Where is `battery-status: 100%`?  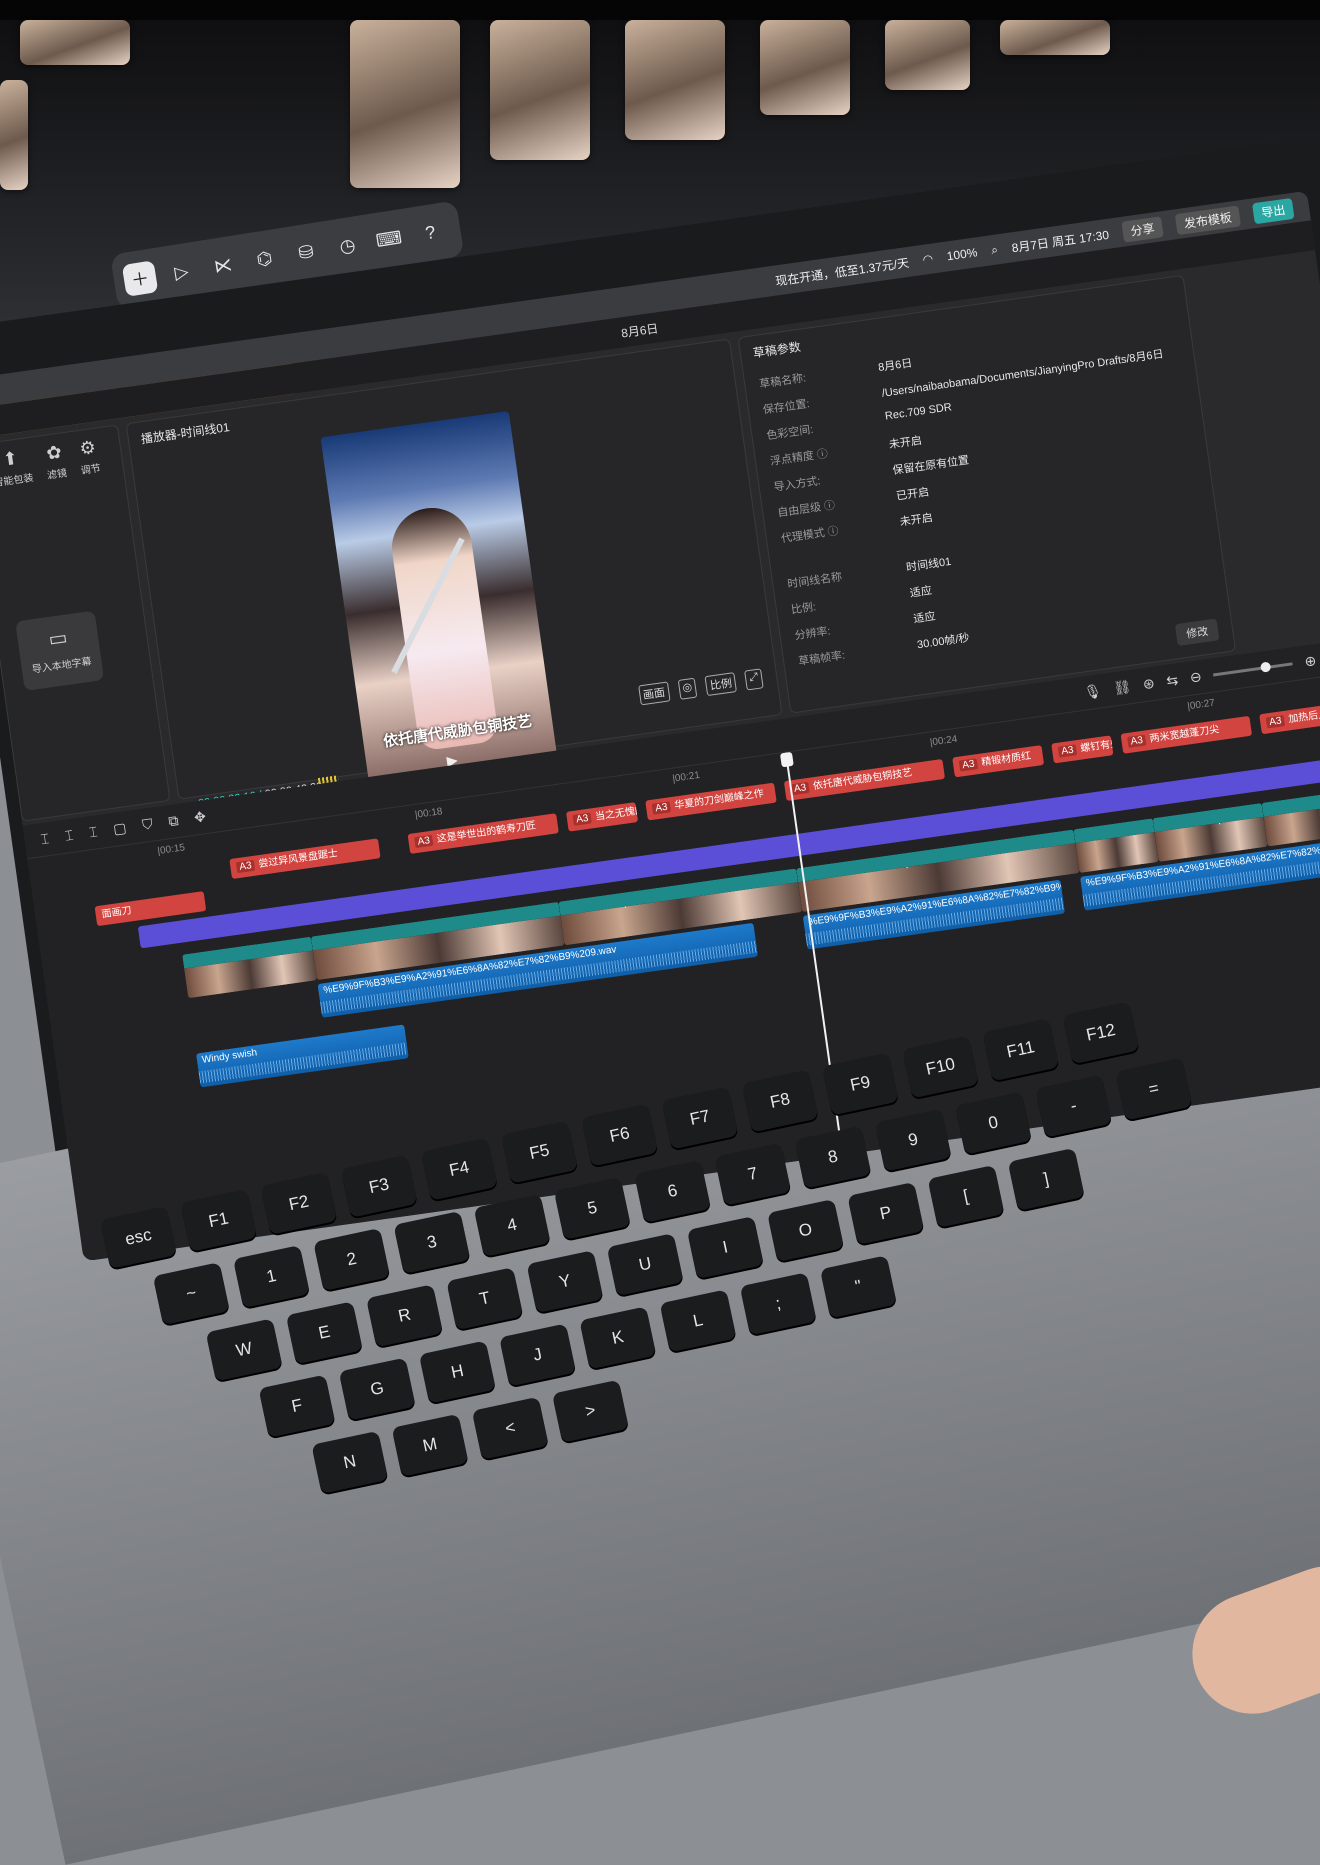
battery-status: 100% is located at coordinates (962, 254).